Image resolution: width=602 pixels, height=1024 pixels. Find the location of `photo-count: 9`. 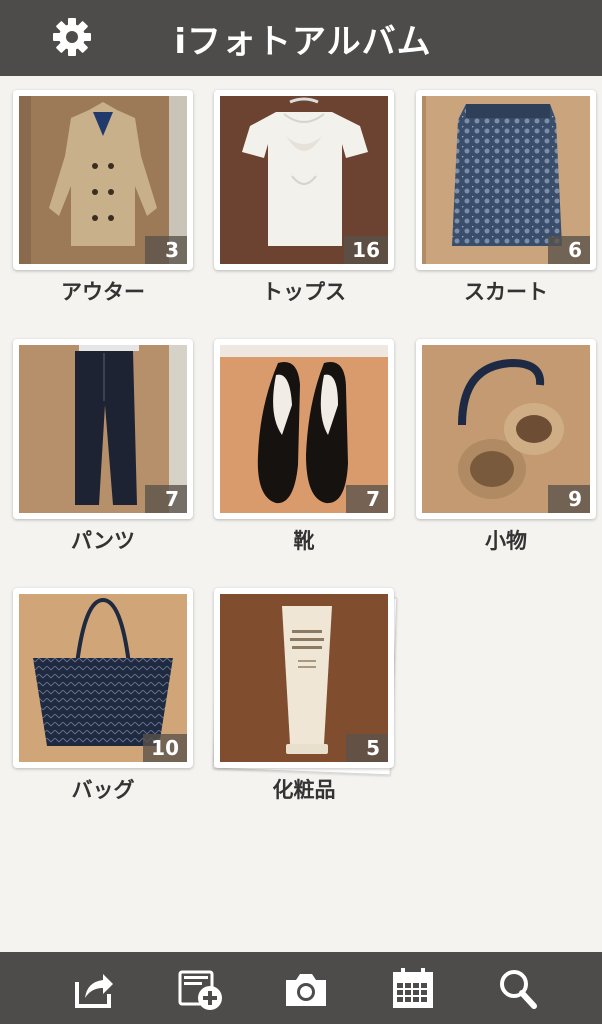

photo-count: 9 is located at coordinates (569, 499).